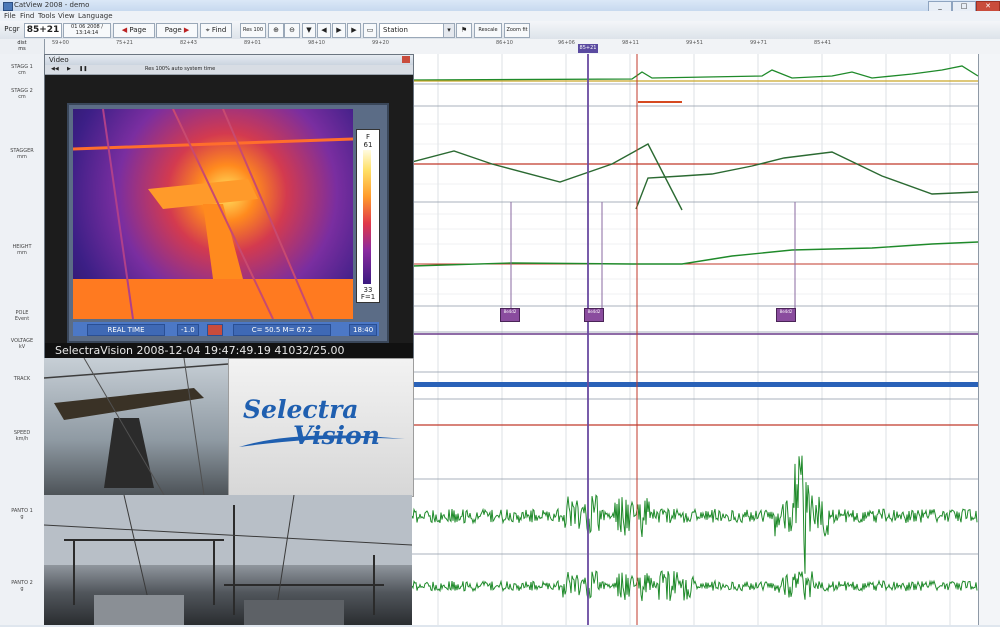  Describe the element at coordinates (226, 329) in the screenshot. I see `thermal-status-bar: REAL TIME -1.0 C= 50.5 M= 67.2 18:40` at that location.